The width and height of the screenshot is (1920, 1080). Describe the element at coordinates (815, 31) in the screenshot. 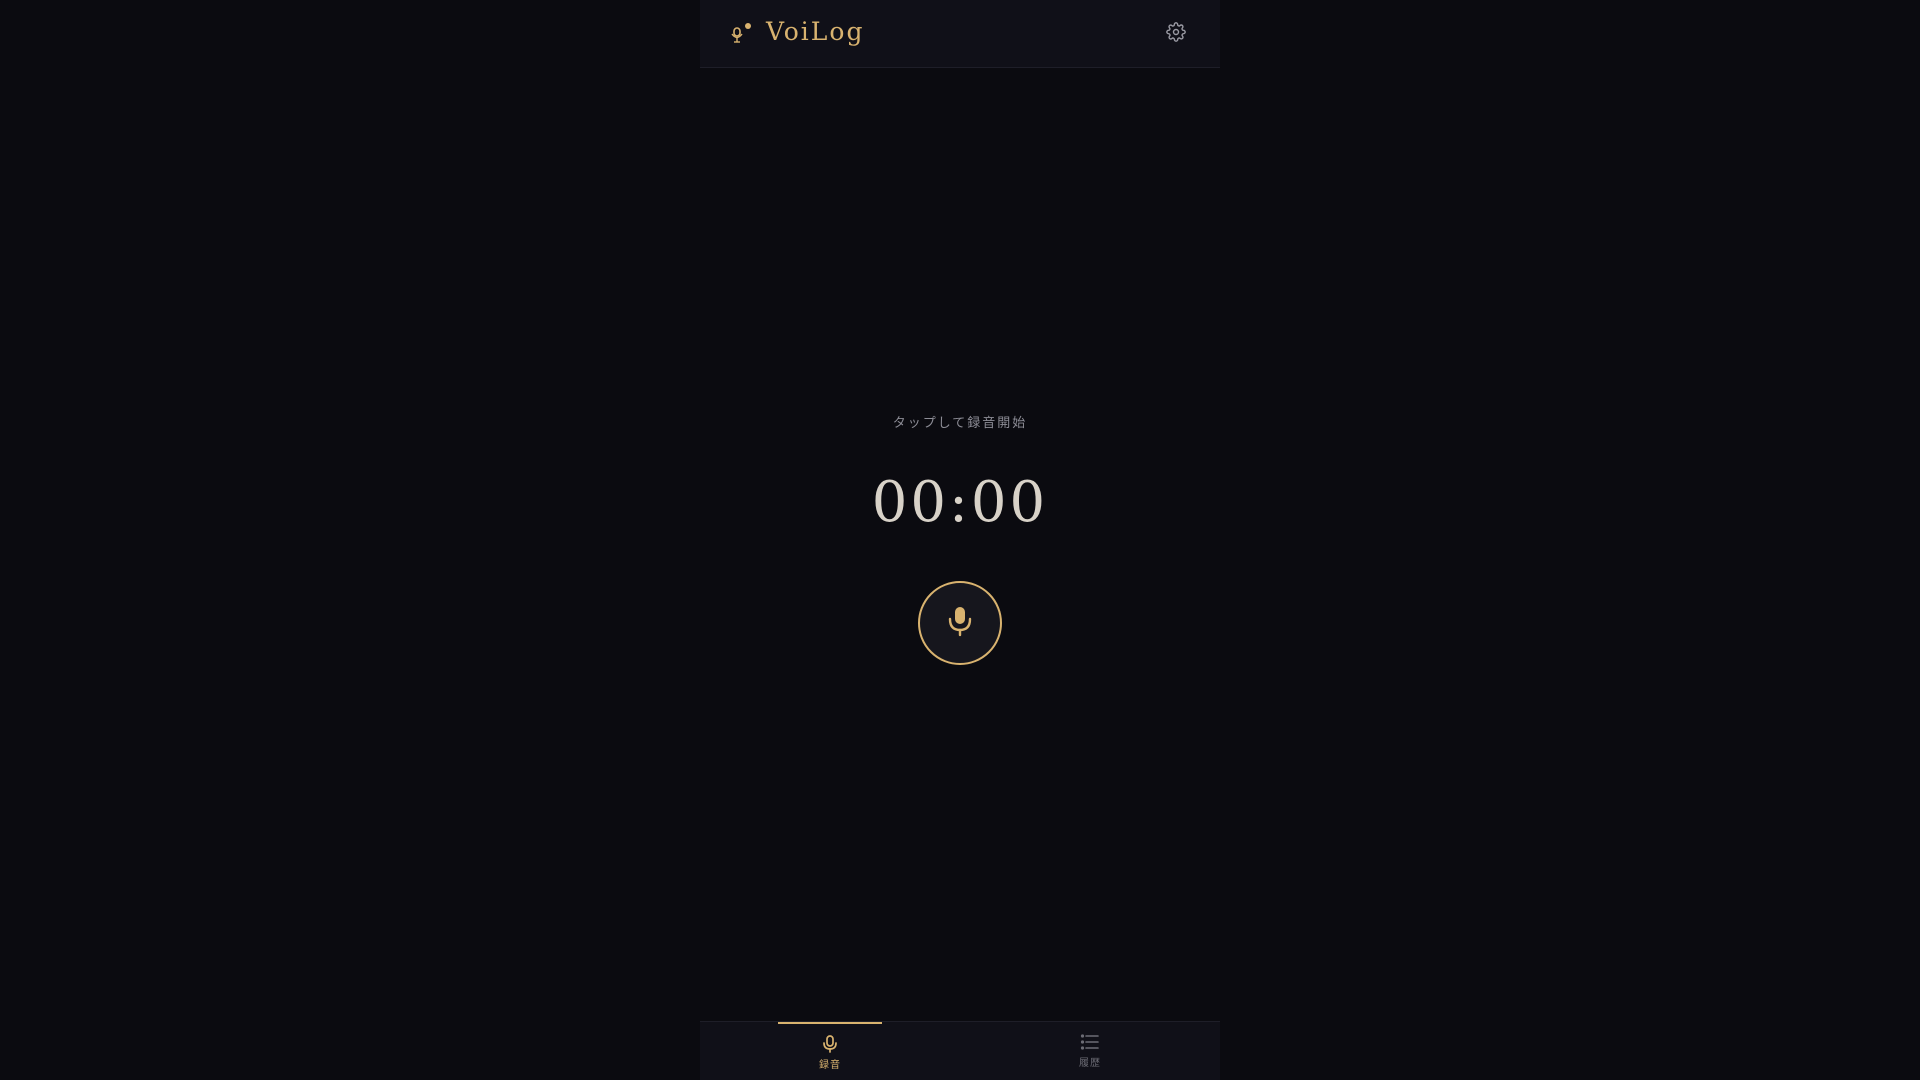

I see `app-title: VoiLog` at that location.